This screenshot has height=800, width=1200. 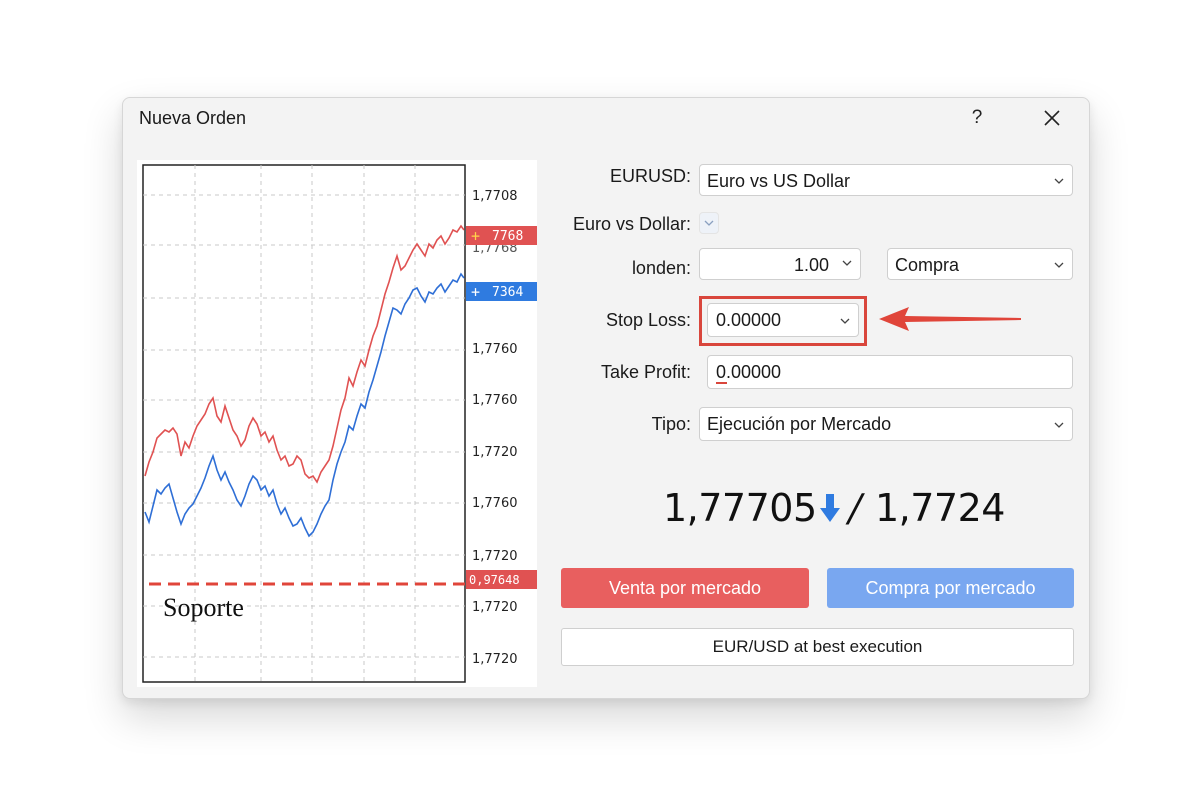 What do you see at coordinates (783, 320) in the screenshot?
I see `stop-loss-input: 0.00000` at bounding box center [783, 320].